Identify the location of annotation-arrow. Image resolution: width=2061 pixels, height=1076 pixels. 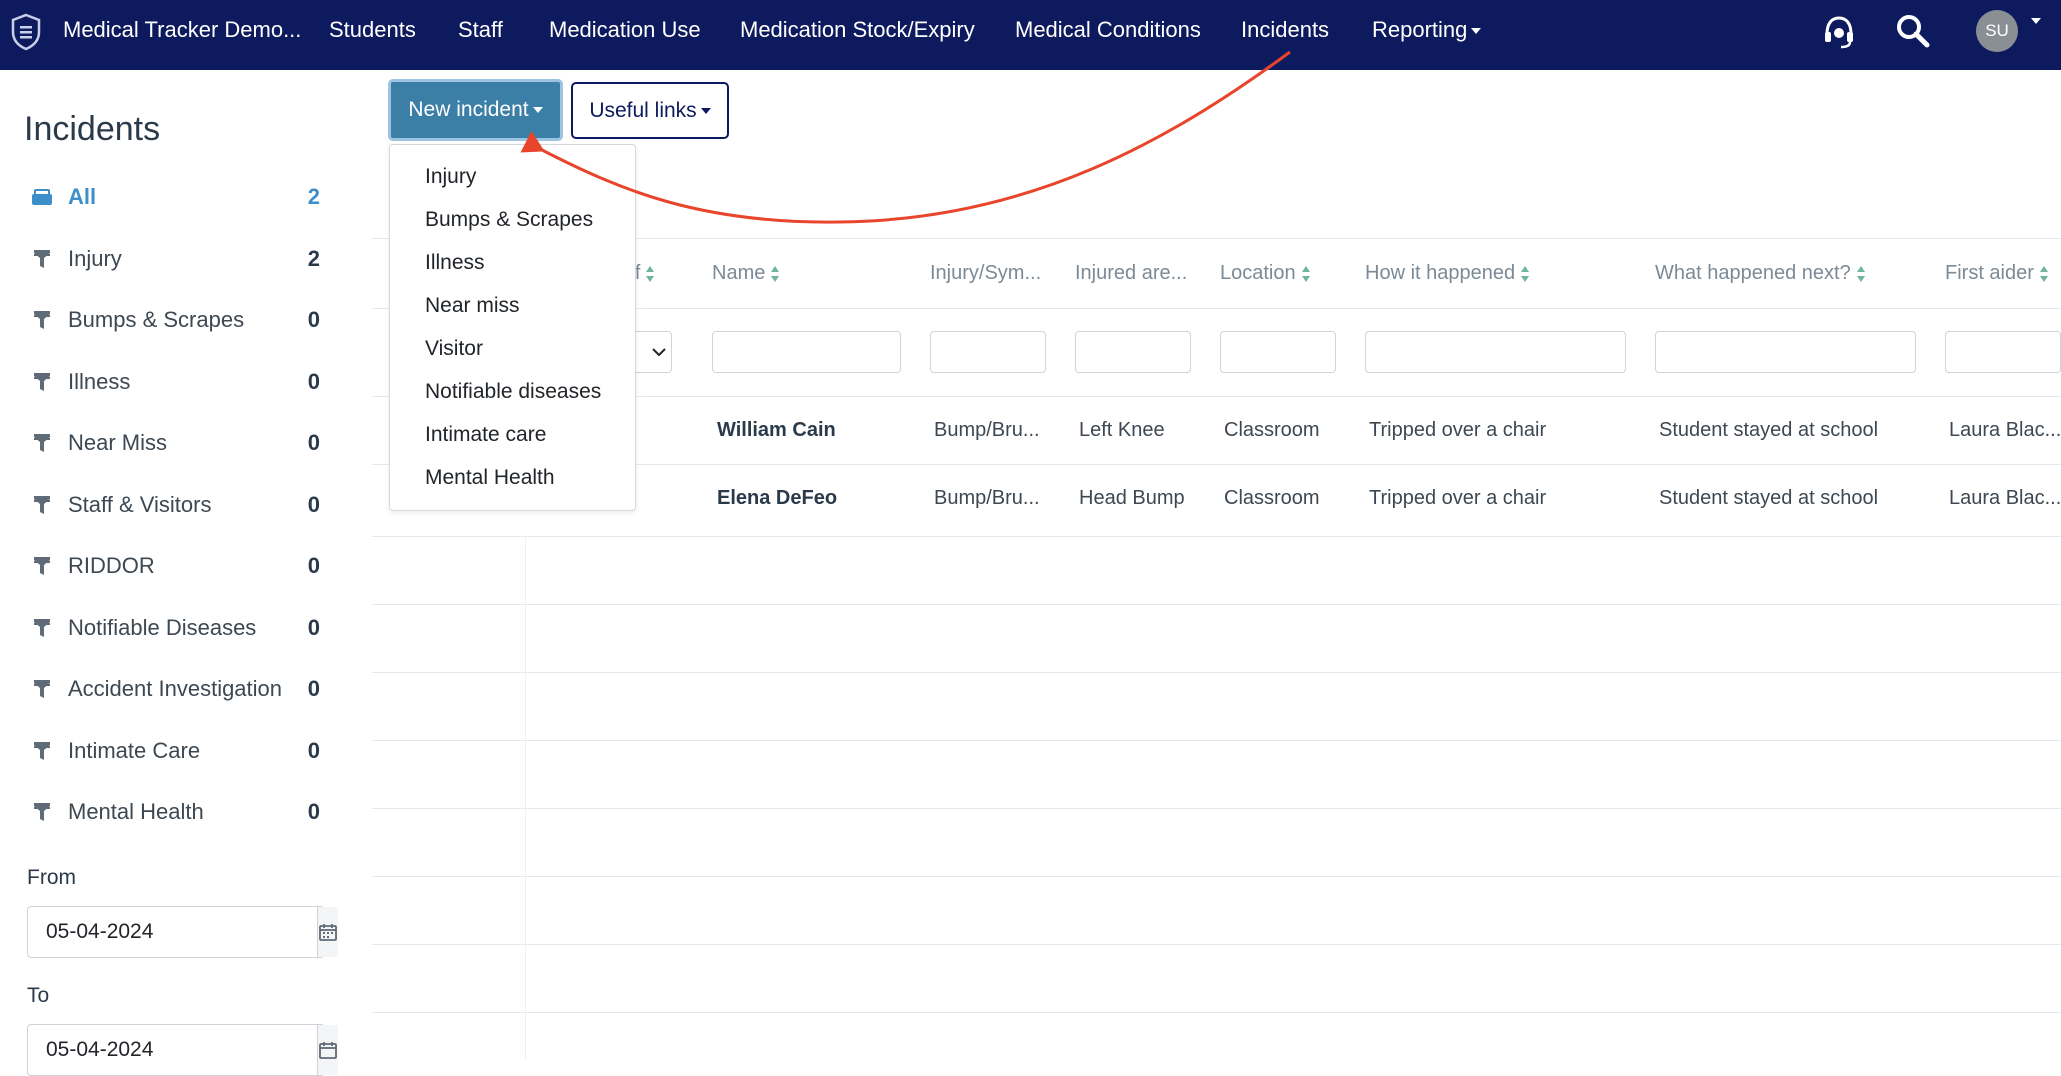
(905, 137).